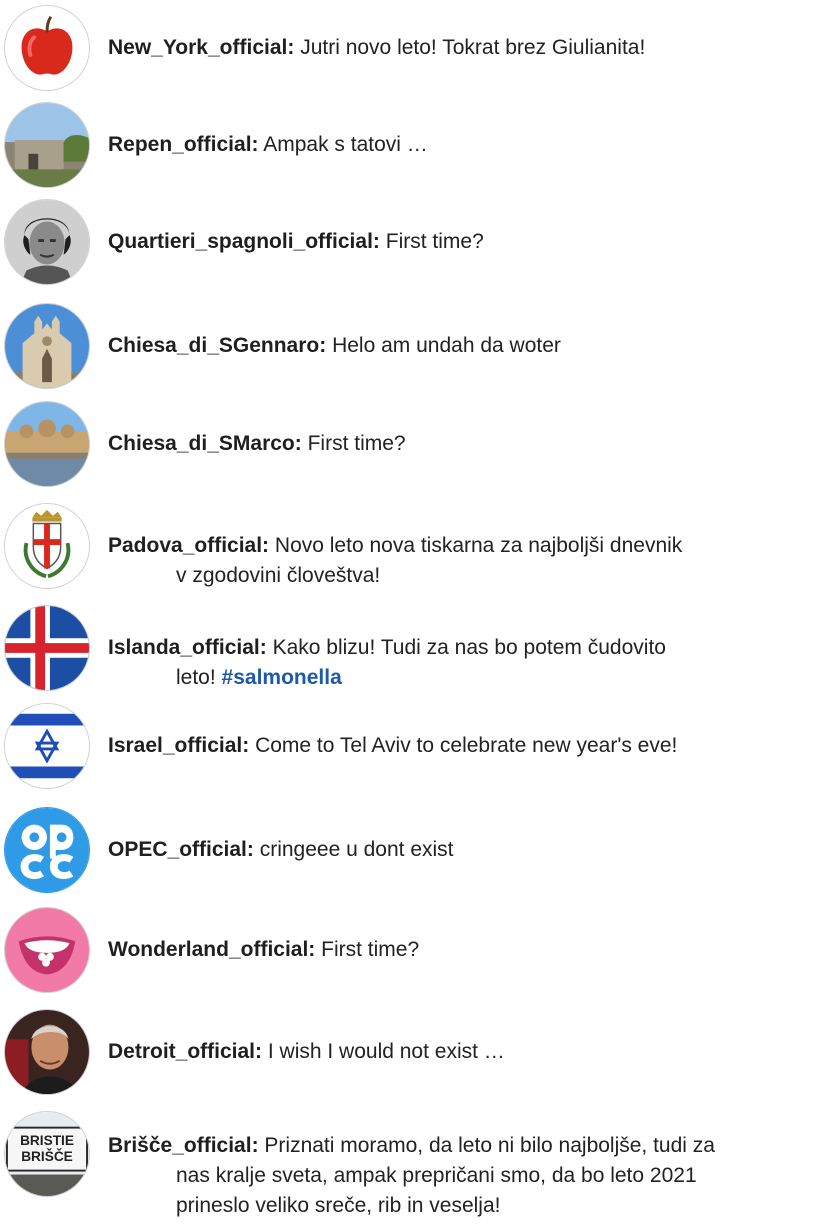 The image size is (829, 1229). Describe the element at coordinates (278, 575) in the screenshot. I see `post-message-continued: v zgodovini človeštva!` at that location.